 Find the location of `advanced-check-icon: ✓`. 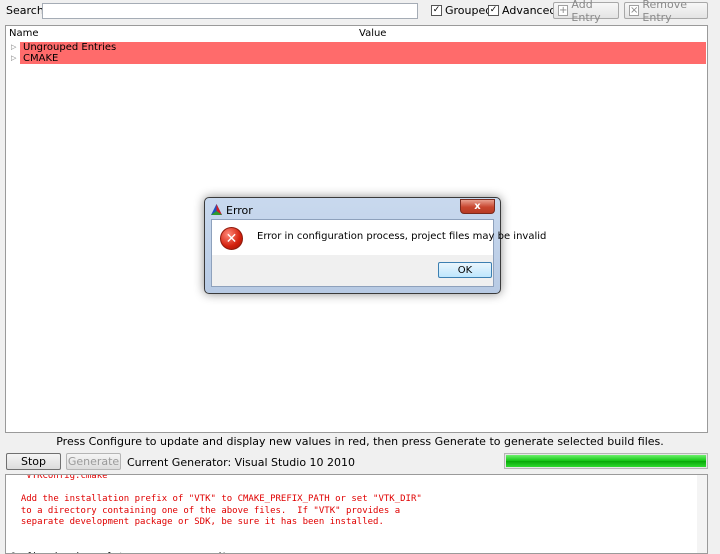

advanced-check-icon: ✓ is located at coordinates (493, 10).